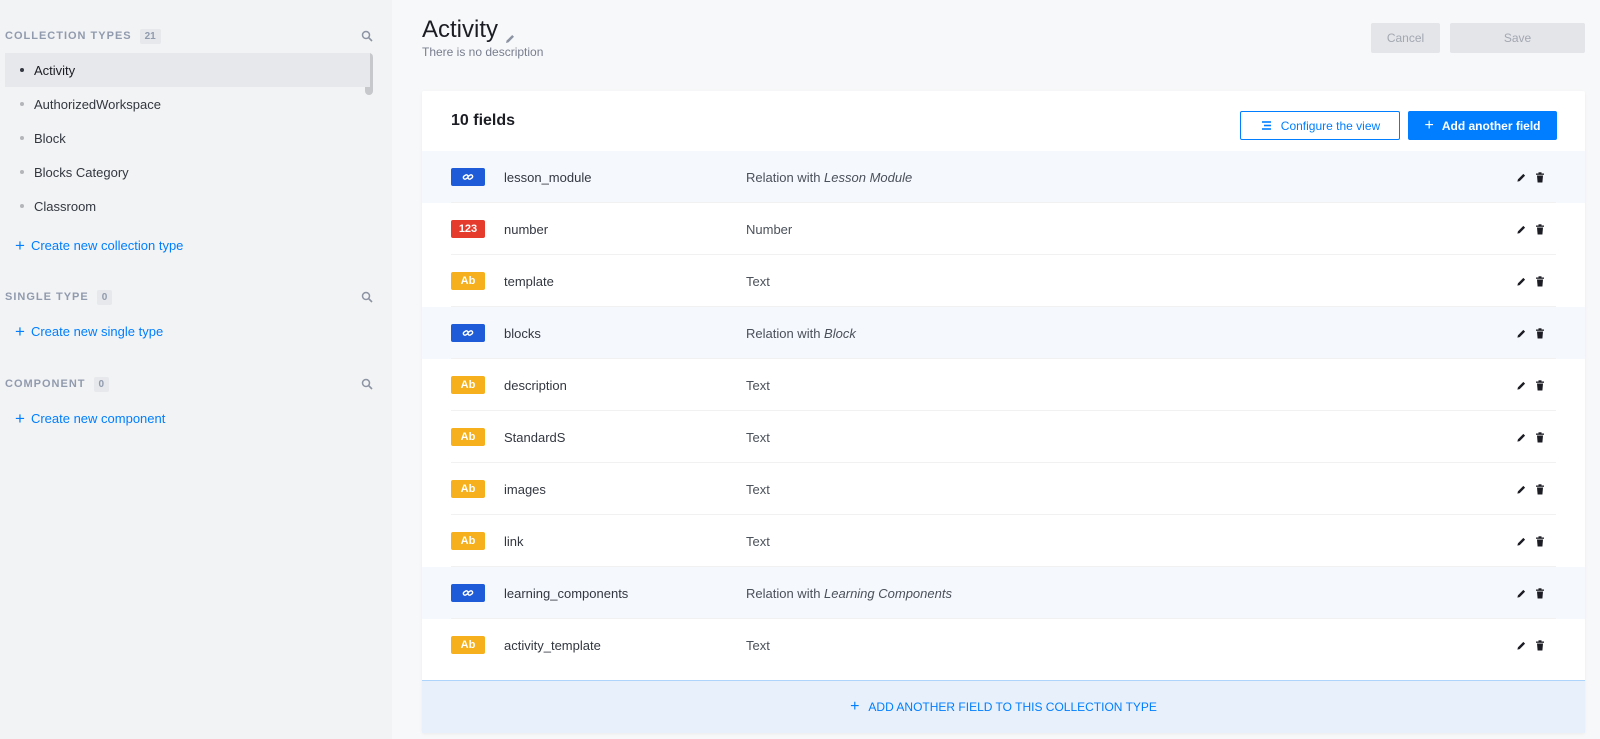  I want to click on cancel-button: Cancel, so click(1405, 38).